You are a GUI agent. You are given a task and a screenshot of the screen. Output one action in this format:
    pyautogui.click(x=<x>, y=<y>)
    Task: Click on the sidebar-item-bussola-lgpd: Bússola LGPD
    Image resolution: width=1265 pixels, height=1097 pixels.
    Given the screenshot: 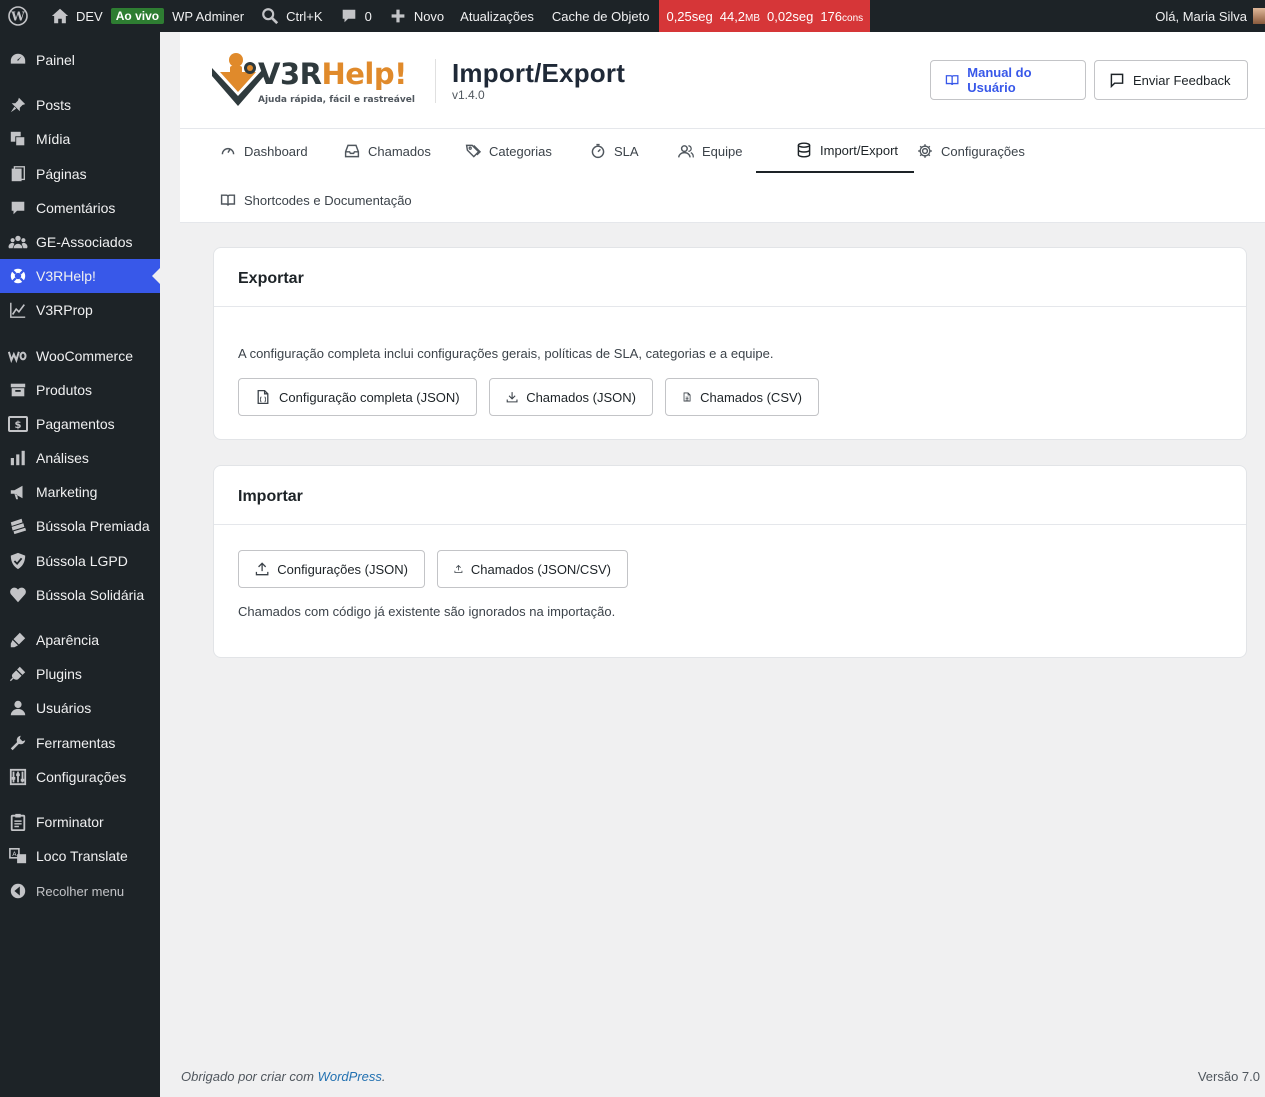 What is the action you would take?
    pyautogui.click(x=80, y=561)
    